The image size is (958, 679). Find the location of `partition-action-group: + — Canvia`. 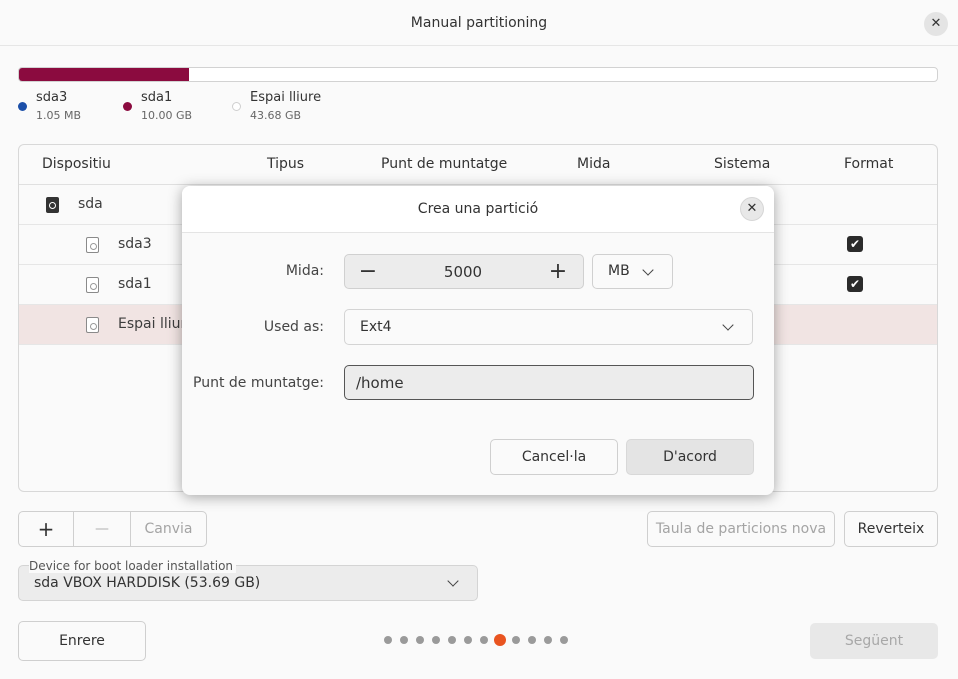

partition-action-group: + — Canvia is located at coordinates (112, 529).